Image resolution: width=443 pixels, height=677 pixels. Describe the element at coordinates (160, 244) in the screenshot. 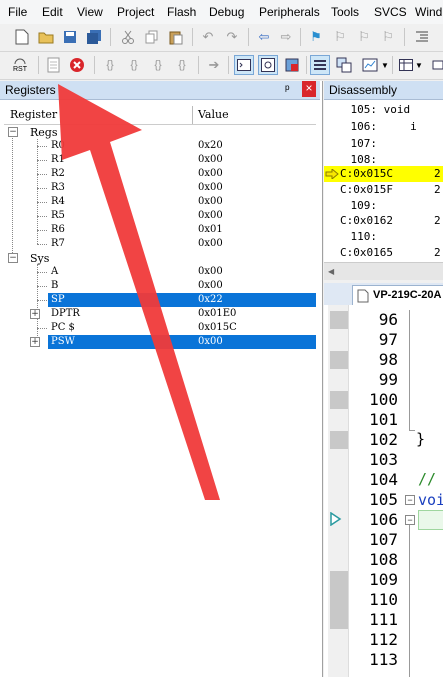

I see `table-row: R7 0x00` at that location.